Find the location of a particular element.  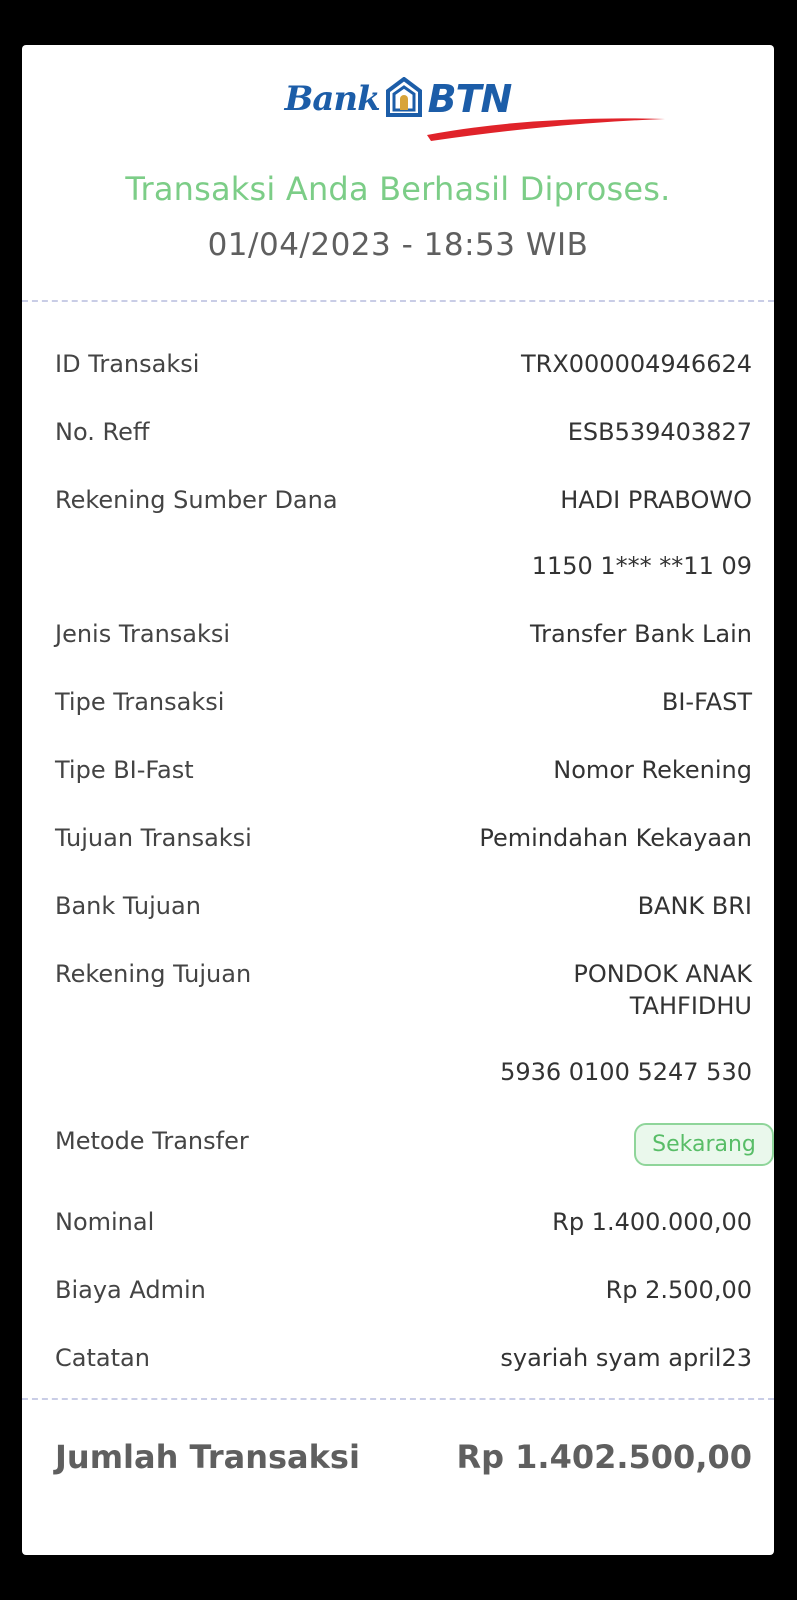

divider-top is located at coordinates (398, 301).